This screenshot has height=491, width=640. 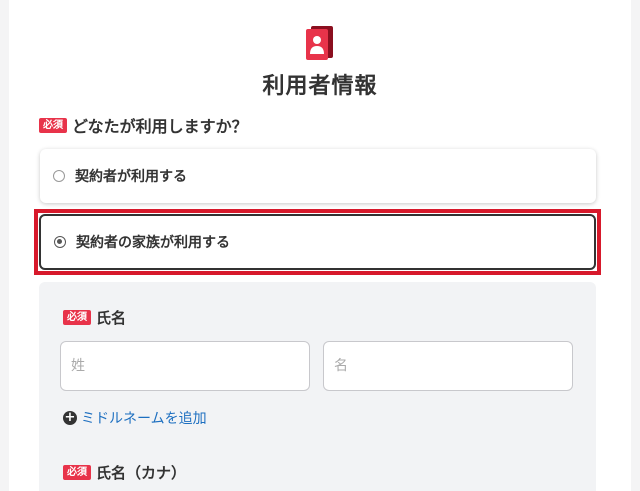 I want to click on page-title: 利用者情報, so click(x=320, y=86).